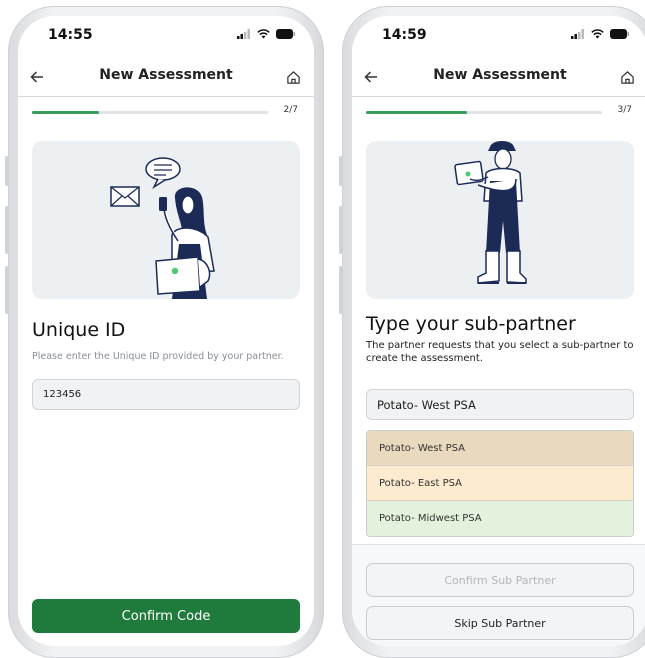 This screenshot has height=658, width=645. I want to click on status-bar: 14:59, so click(498, 37).